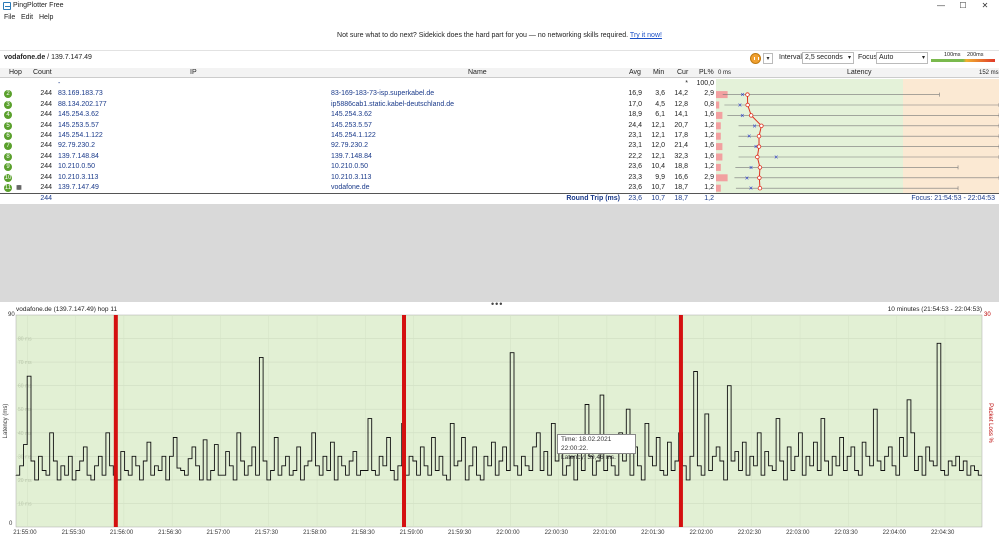 This screenshot has width=999, height=539. Describe the element at coordinates (828, 58) in the screenshot. I see `interval-select: 2,5 seconds ▾` at that location.